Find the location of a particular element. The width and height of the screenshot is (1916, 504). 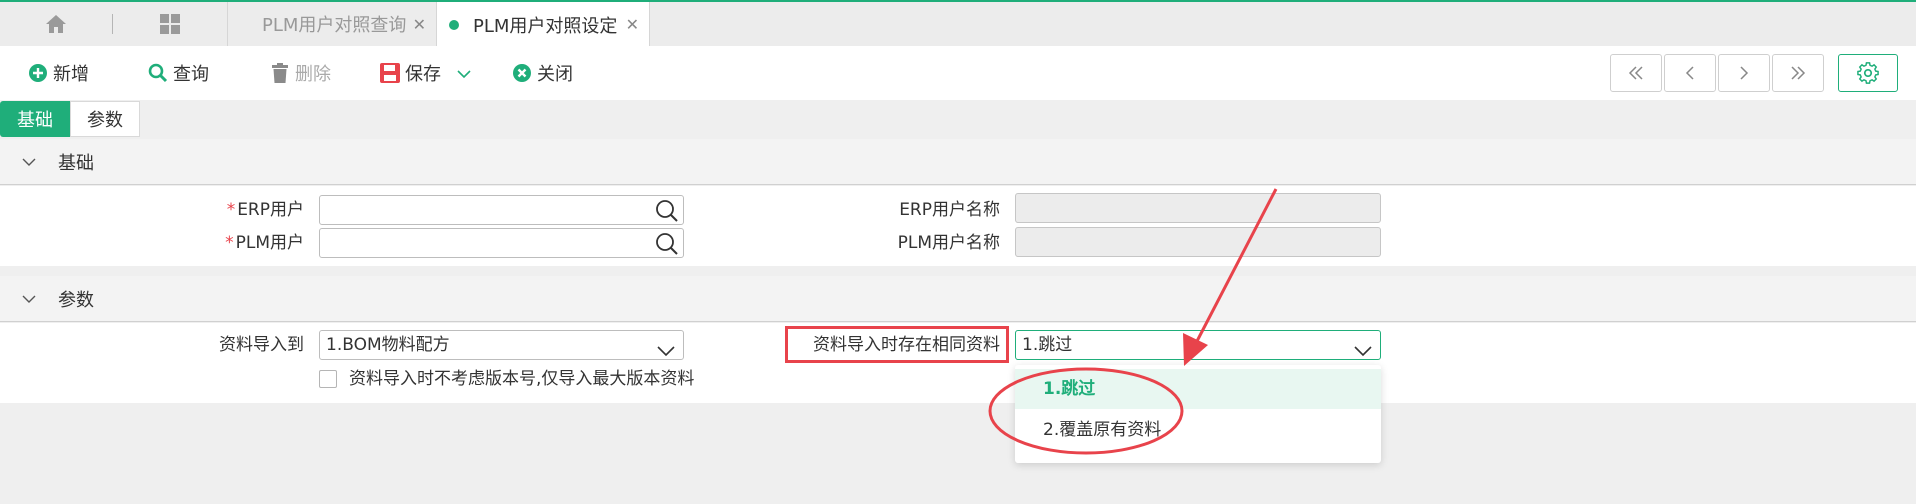

tab-plm-user-setting: PLM用户对照设定 ✕ is located at coordinates (543, 24).